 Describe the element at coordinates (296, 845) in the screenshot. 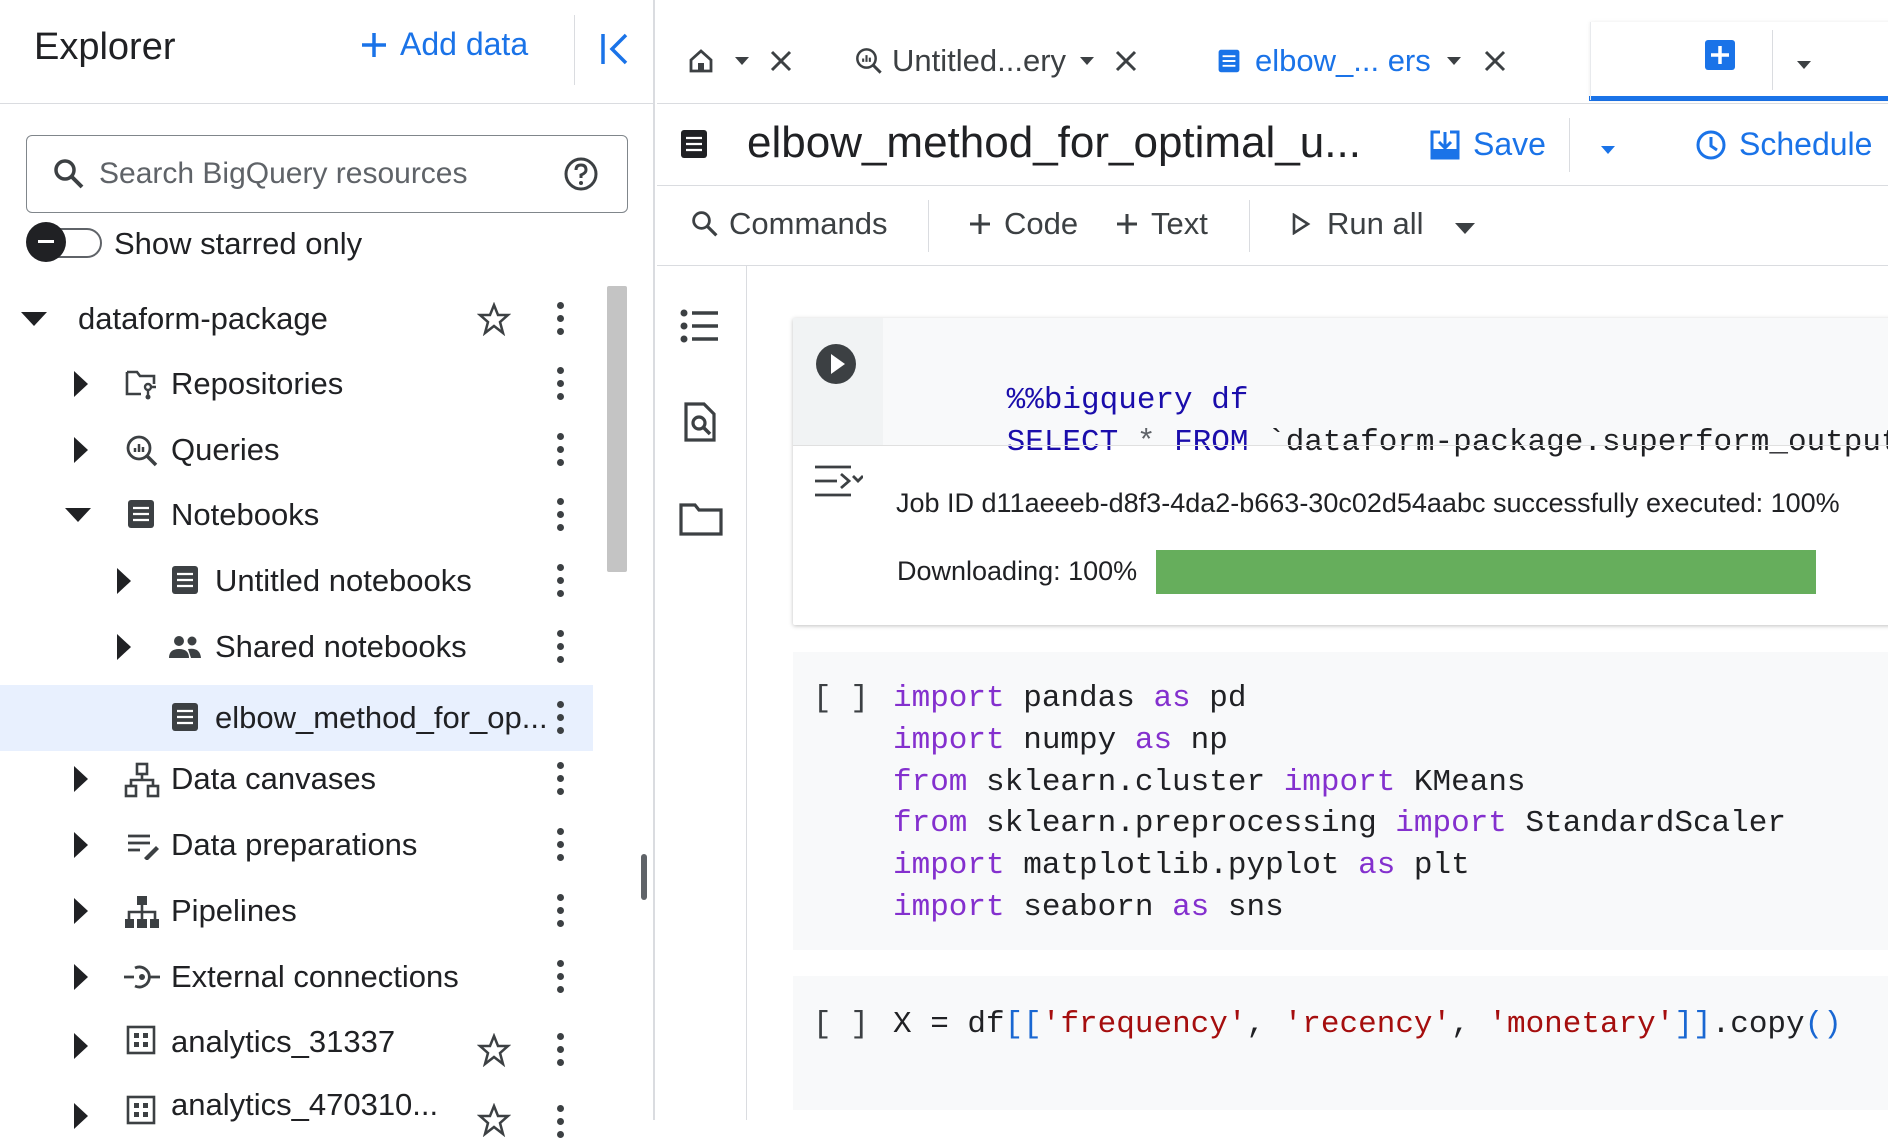

I see `tree-item-data-preparations: Data preparations` at that location.